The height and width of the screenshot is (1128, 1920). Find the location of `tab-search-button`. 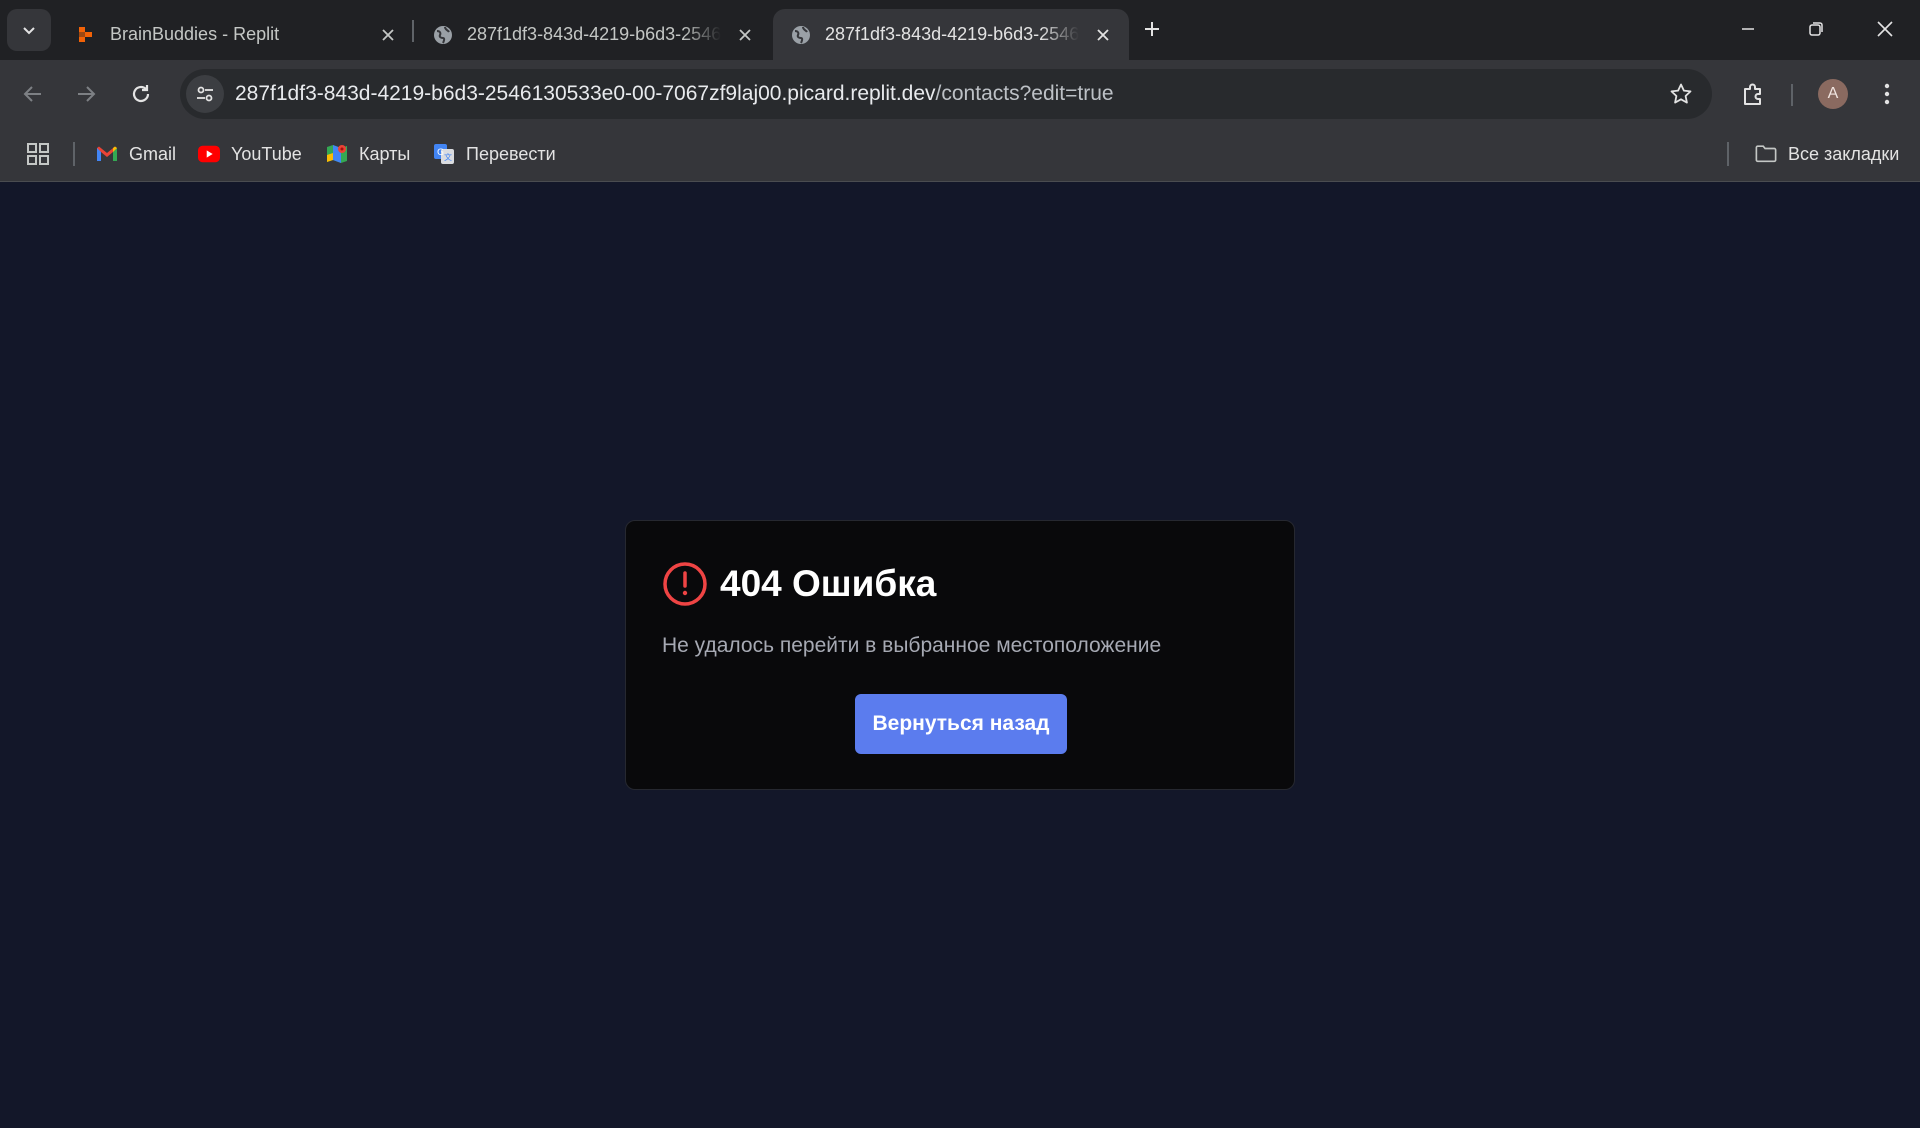

tab-search-button is located at coordinates (29, 30).